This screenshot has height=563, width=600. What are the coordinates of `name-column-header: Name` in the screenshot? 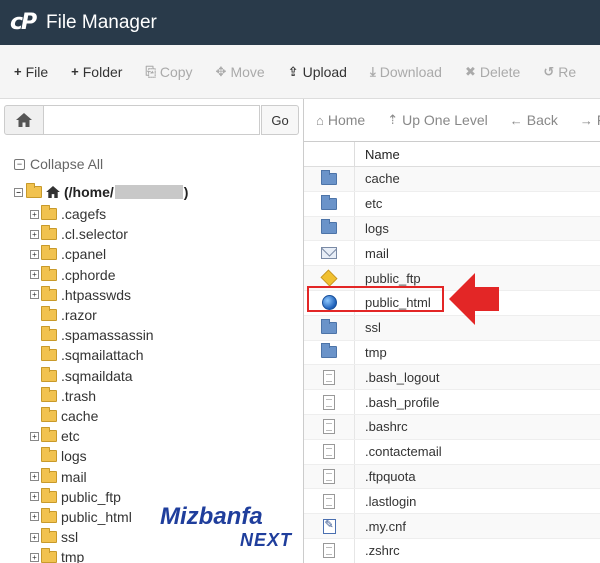 It's located at (377, 154).